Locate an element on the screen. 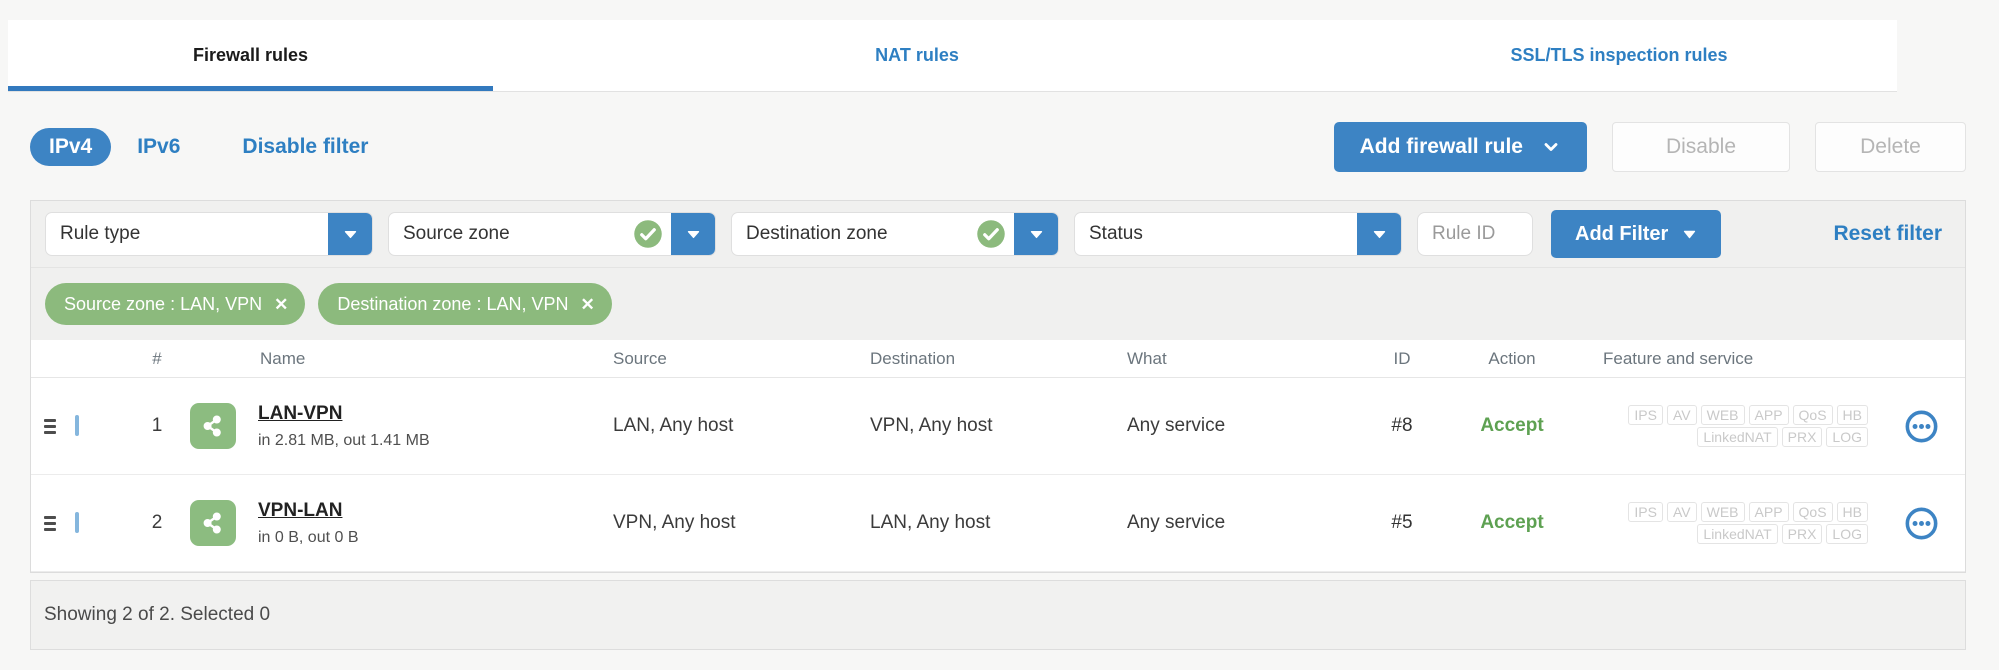  source-zone-dropdown-button is located at coordinates (693, 234).